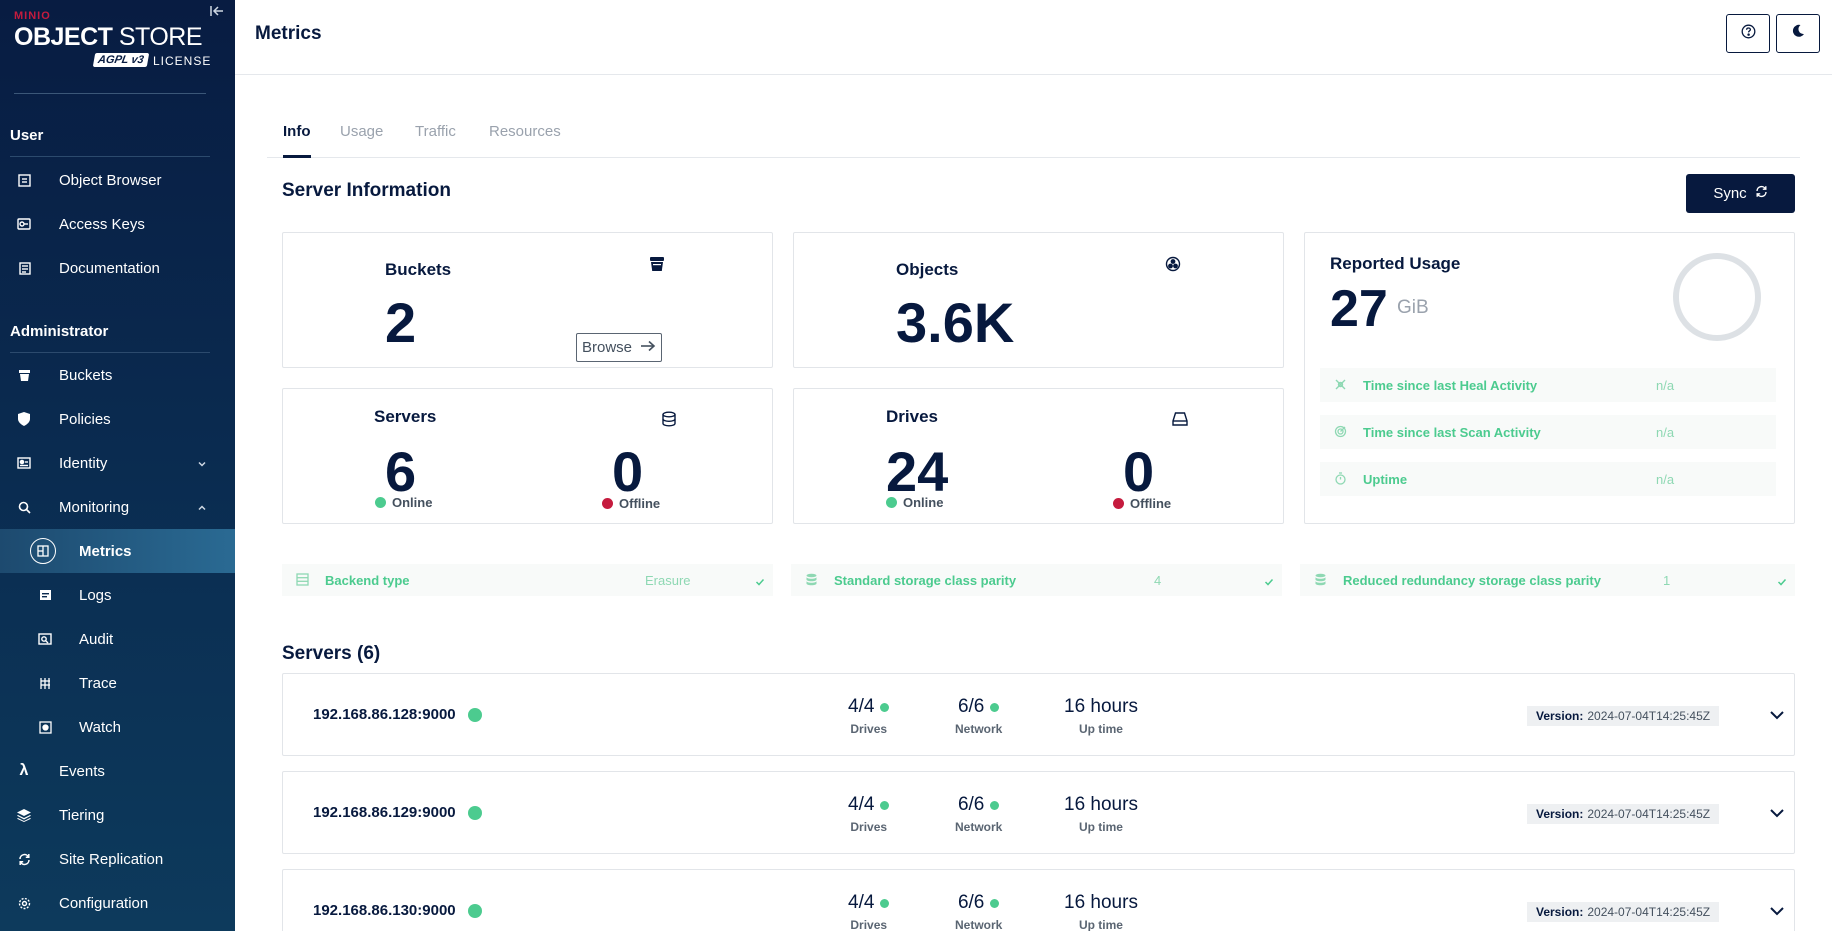  Describe the element at coordinates (202, 507) in the screenshot. I see `chevron-up-icon` at that location.